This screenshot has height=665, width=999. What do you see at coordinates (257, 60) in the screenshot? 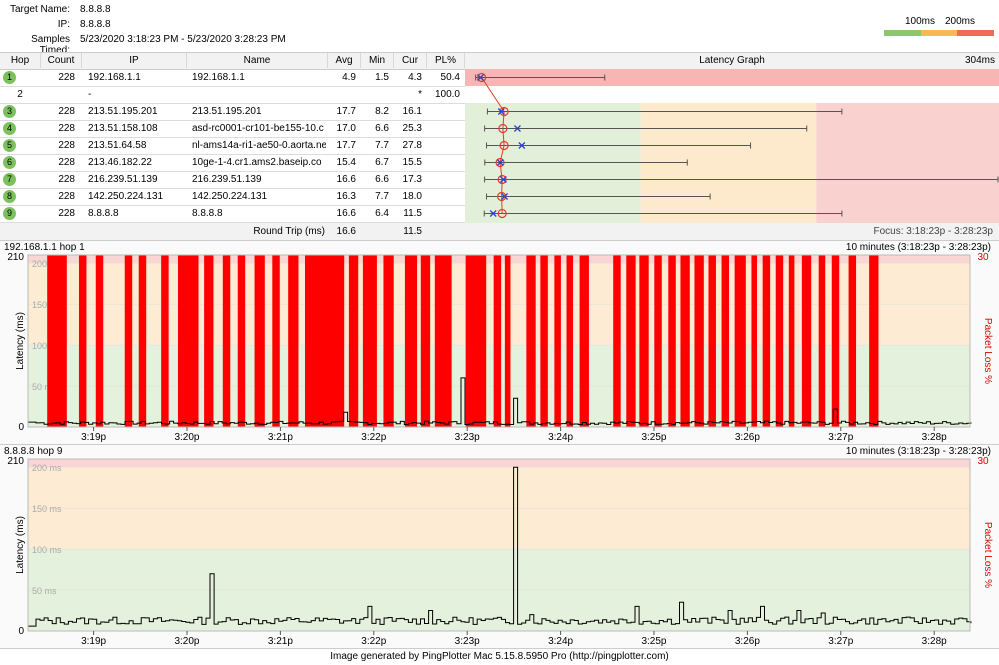
I see `col-name: Name` at bounding box center [257, 60].